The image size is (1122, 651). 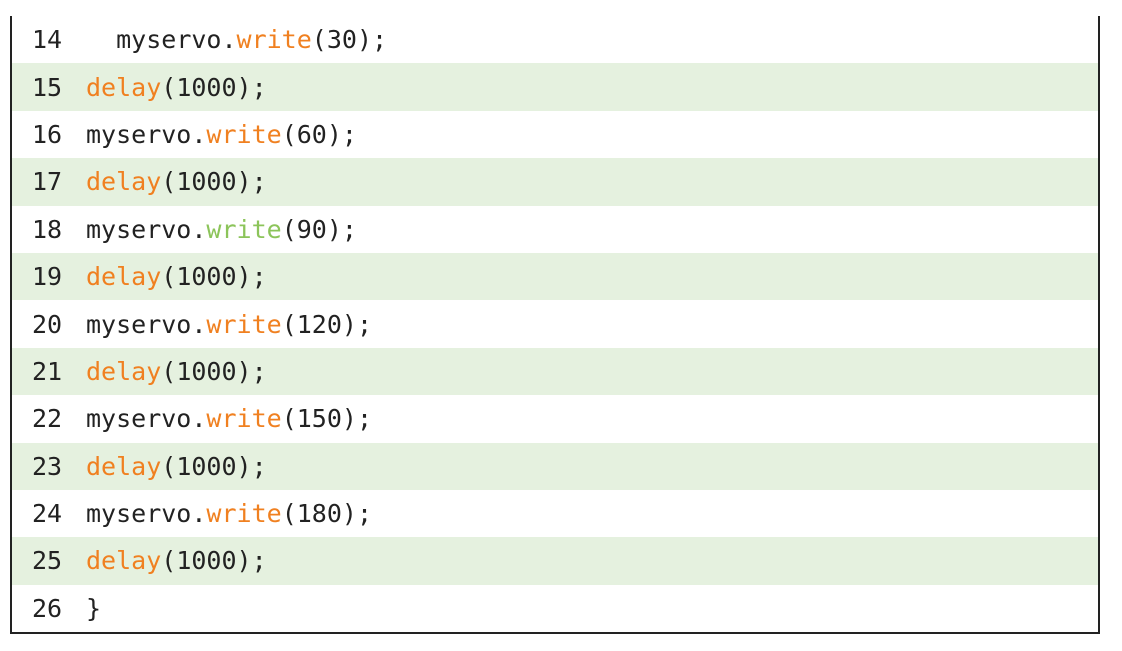 What do you see at coordinates (555, 466) in the screenshot?
I see `code-line: 23 delay (1000);` at bounding box center [555, 466].